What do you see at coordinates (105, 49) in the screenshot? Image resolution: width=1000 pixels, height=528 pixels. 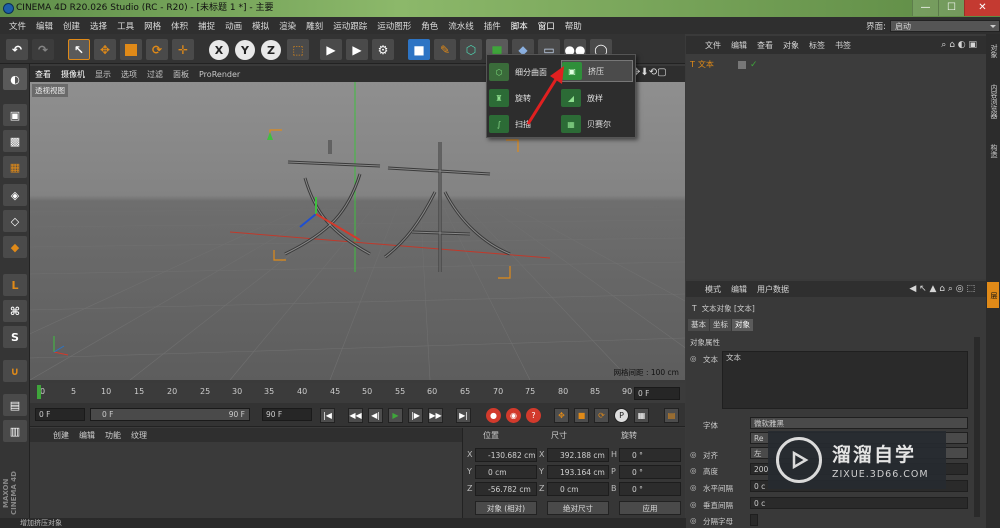 I see `move-icon: ✥` at bounding box center [105, 49].